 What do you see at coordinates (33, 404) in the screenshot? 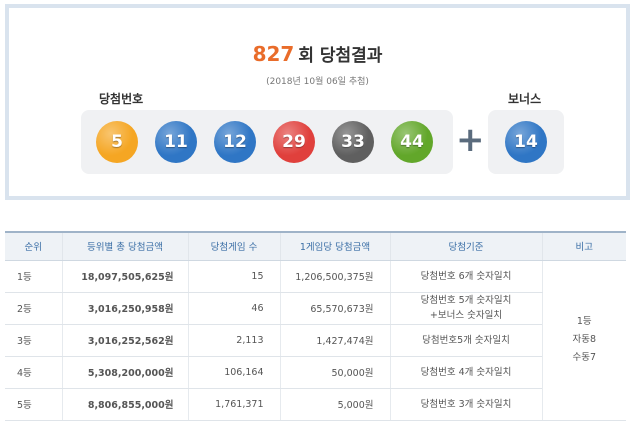
I see `rank-cell: 5등` at bounding box center [33, 404].